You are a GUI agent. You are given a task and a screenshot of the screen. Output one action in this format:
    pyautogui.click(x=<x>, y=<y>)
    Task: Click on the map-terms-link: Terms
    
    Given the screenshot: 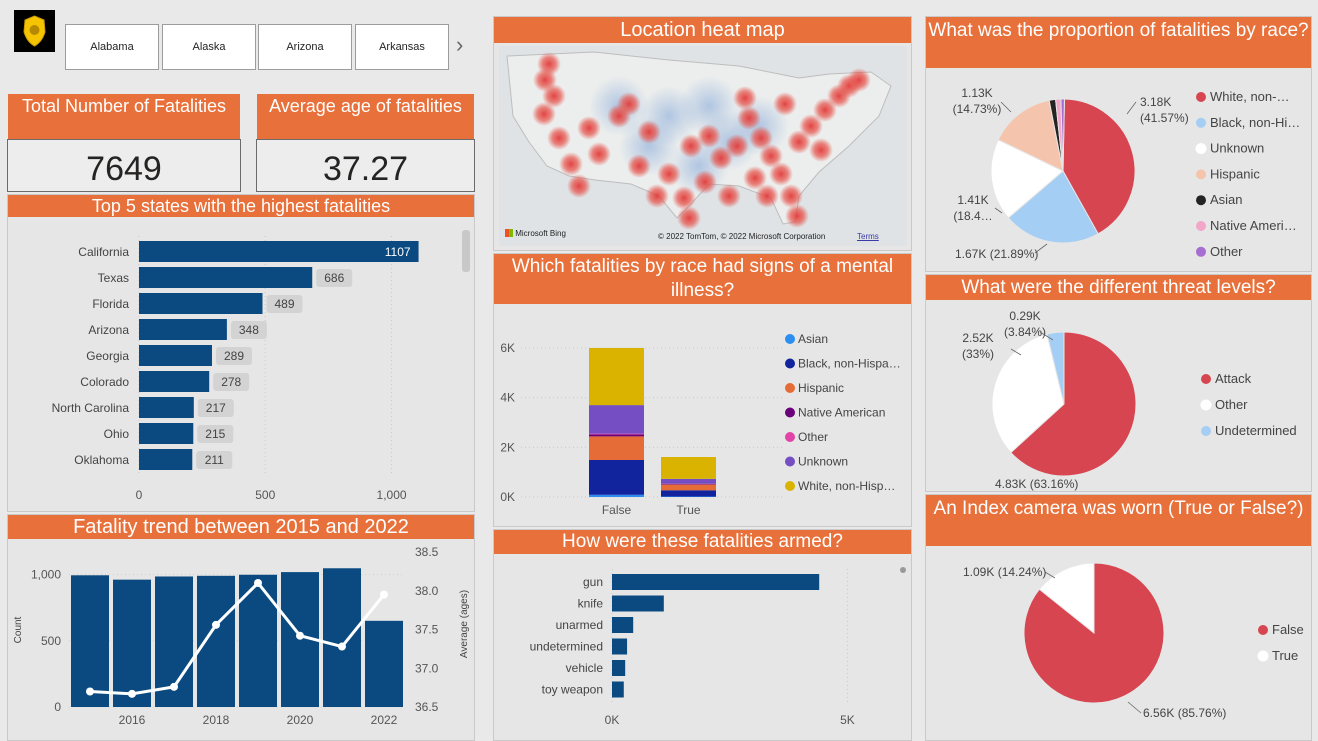 What is the action you would take?
    pyautogui.click(x=868, y=236)
    